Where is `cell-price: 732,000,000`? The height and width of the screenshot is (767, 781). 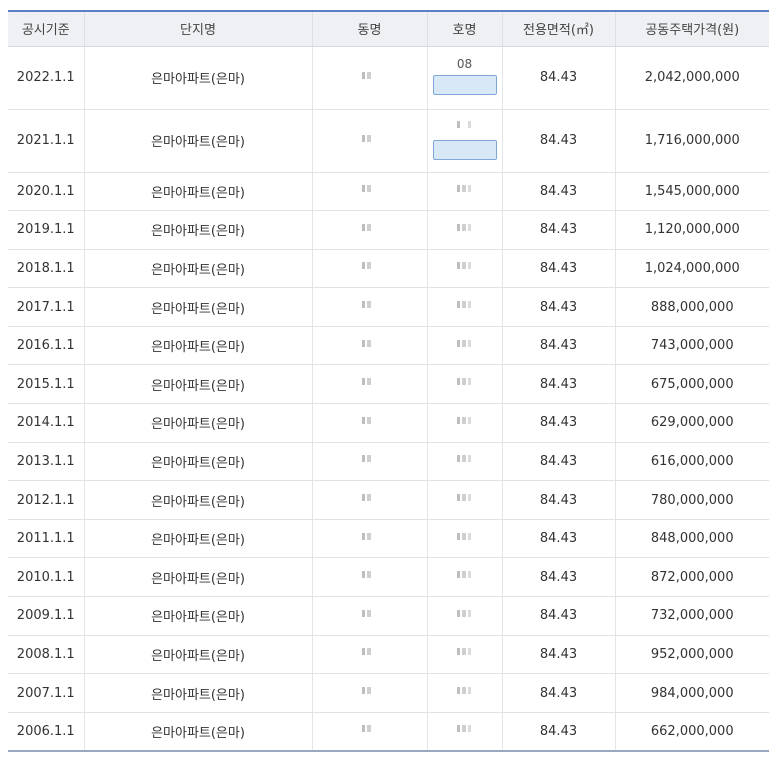
cell-price: 732,000,000 is located at coordinates (691, 616).